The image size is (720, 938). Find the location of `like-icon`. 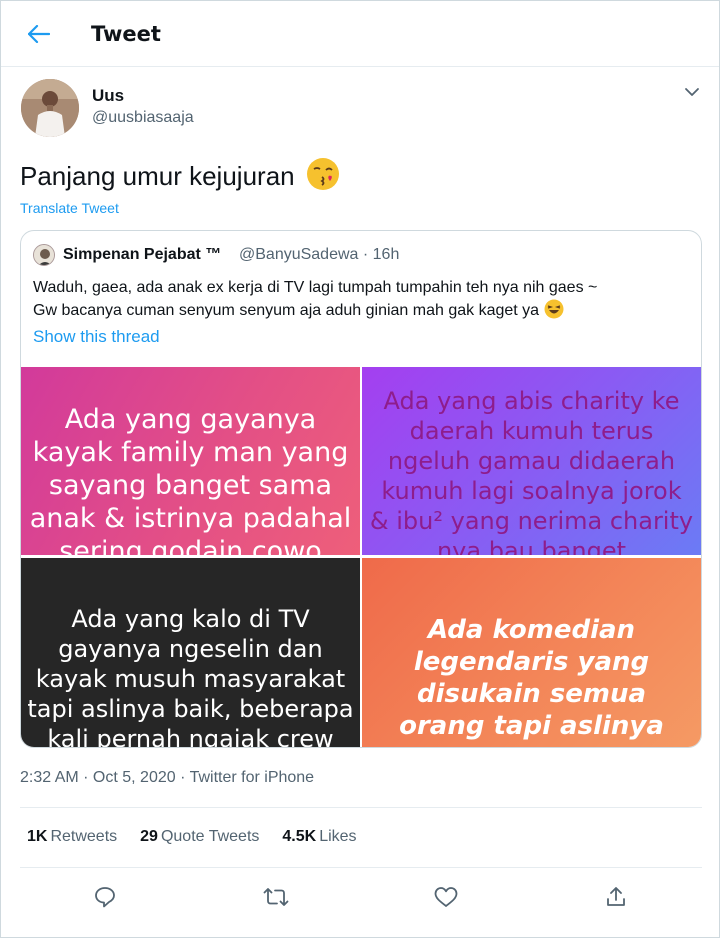

like-icon is located at coordinates (446, 897).